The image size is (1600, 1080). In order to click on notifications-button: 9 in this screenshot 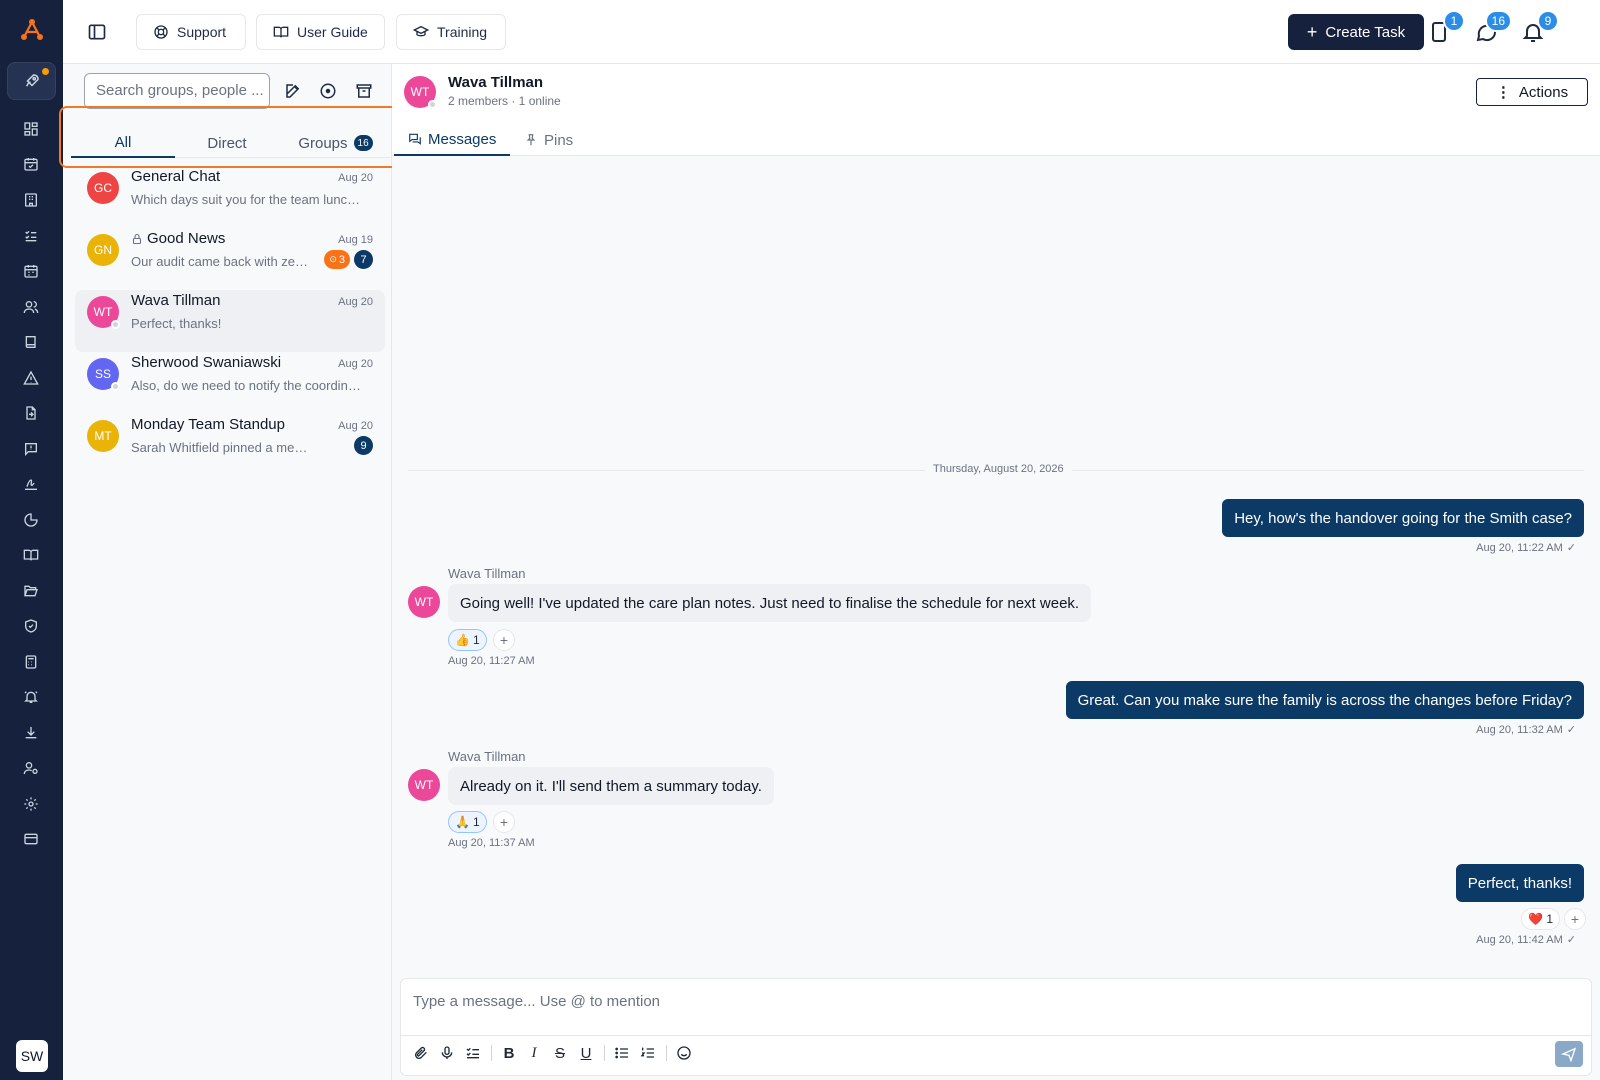, I will do `click(1540, 27)`.